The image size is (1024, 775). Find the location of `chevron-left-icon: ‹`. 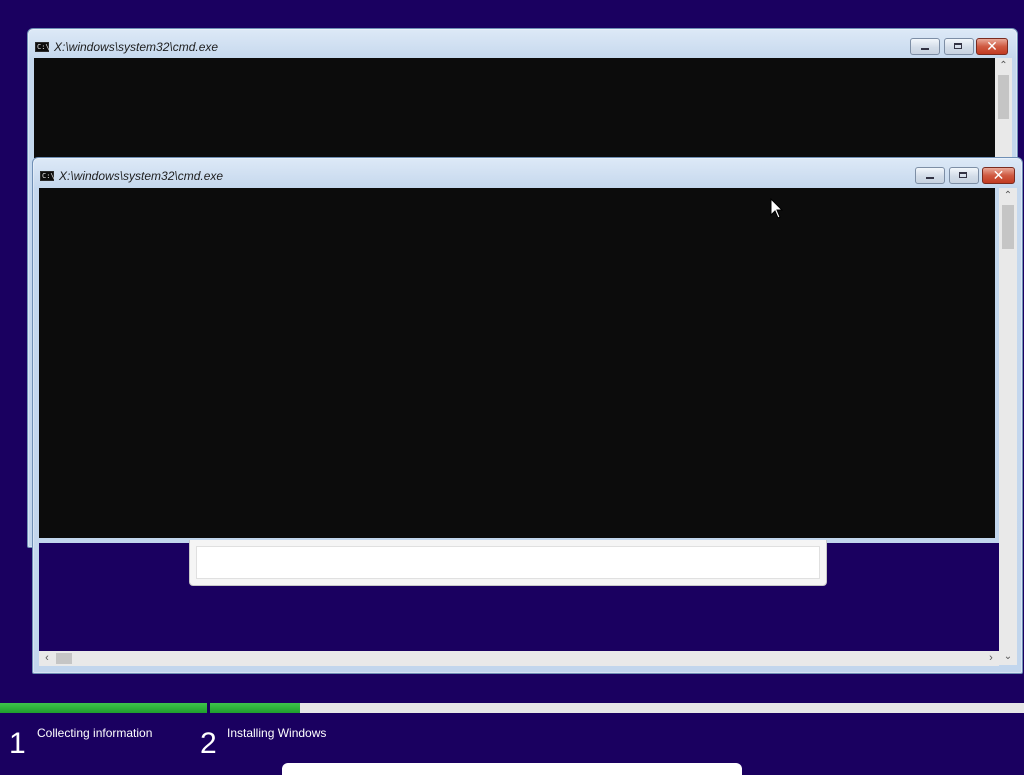

chevron-left-icon: ‹ is located at coordinates (47, 658).